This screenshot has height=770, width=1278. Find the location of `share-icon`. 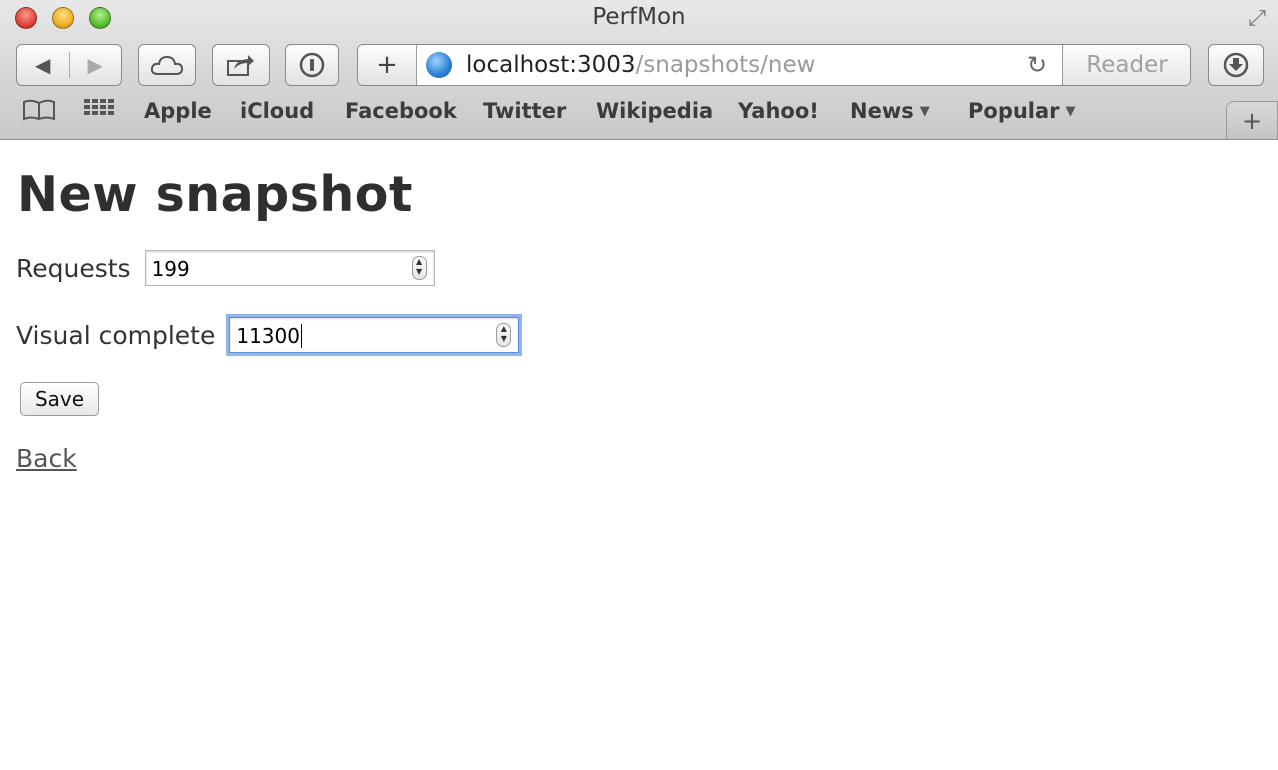

share-icon is located at coordinates (240, 65).